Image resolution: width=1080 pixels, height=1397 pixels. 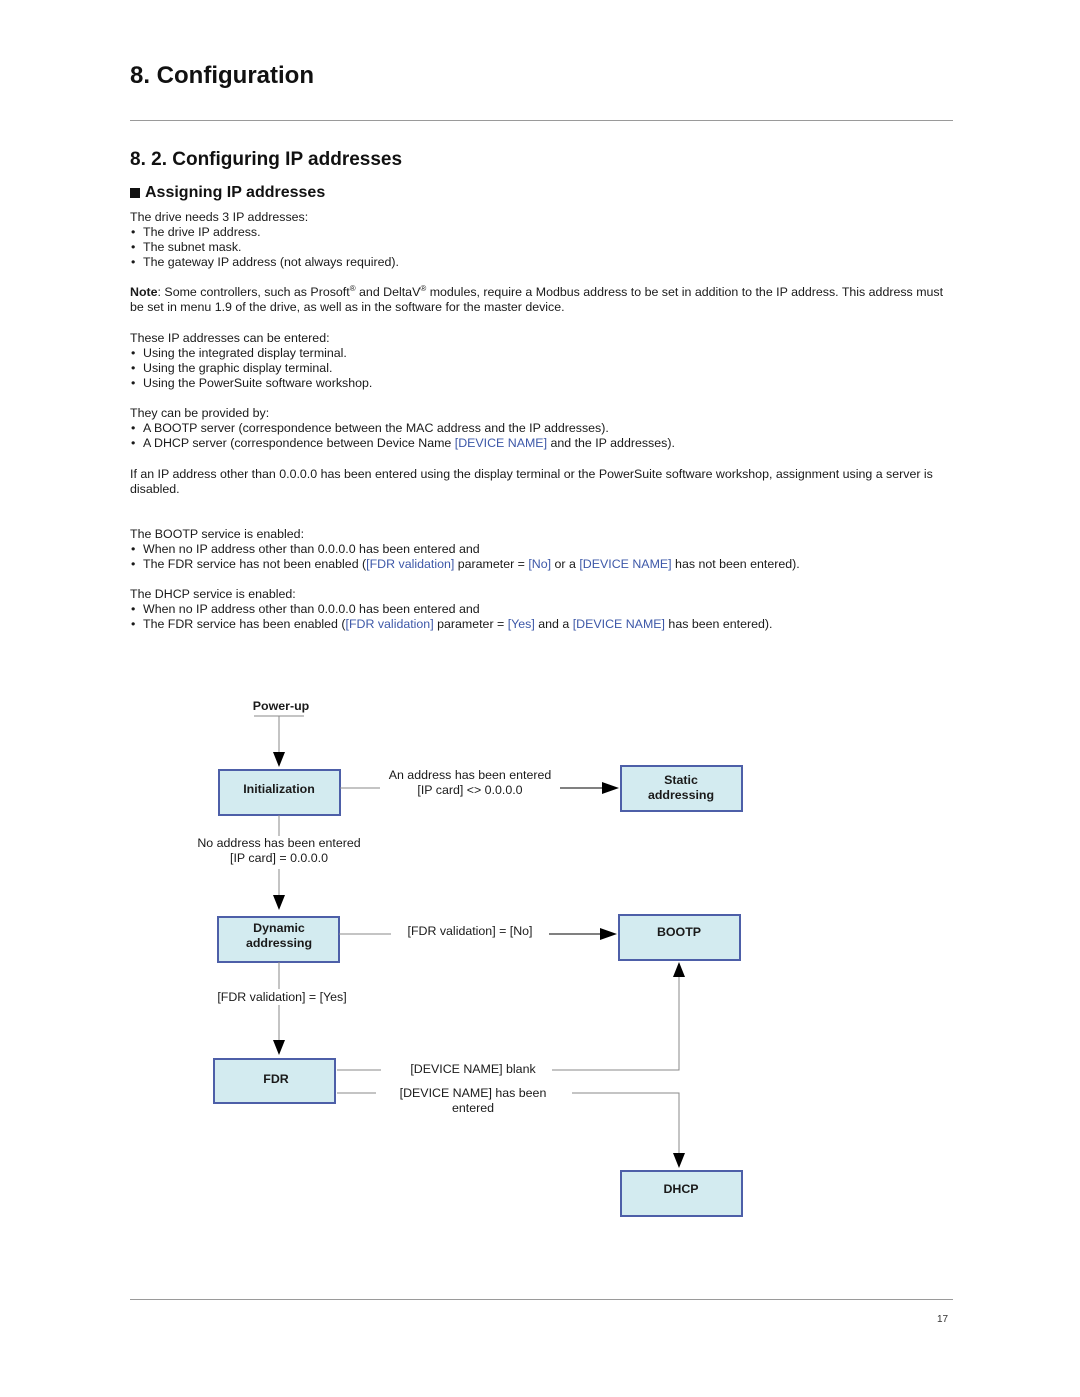 What do you see at coordinates (279, 858) in the screenshot?
I see `ip-card-zero-label: [IP card] = 0.0.0.0` at bounding box center [279, 858].